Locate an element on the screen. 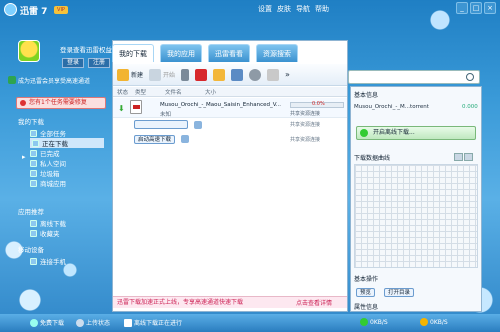  top-menu: 设置 皮肤 导航 帮助 is located at coordinates (293, 9).